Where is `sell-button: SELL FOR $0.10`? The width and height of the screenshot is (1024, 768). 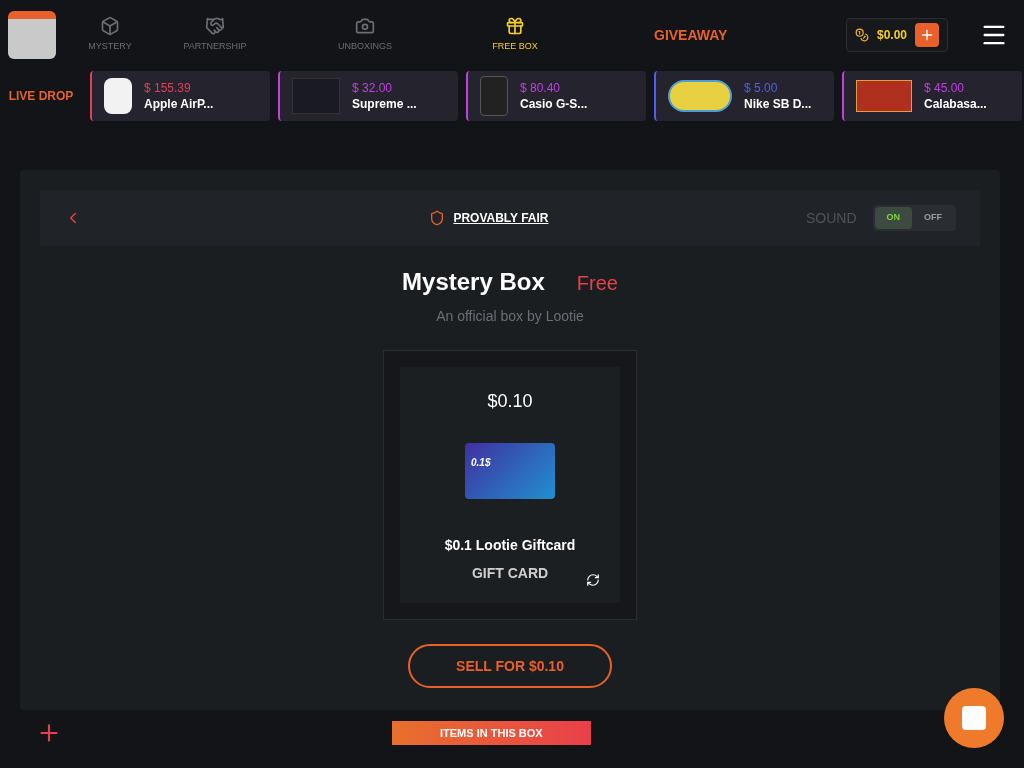 sell-button: SELL FOR $0.10 is located at coordinates (510, 666).